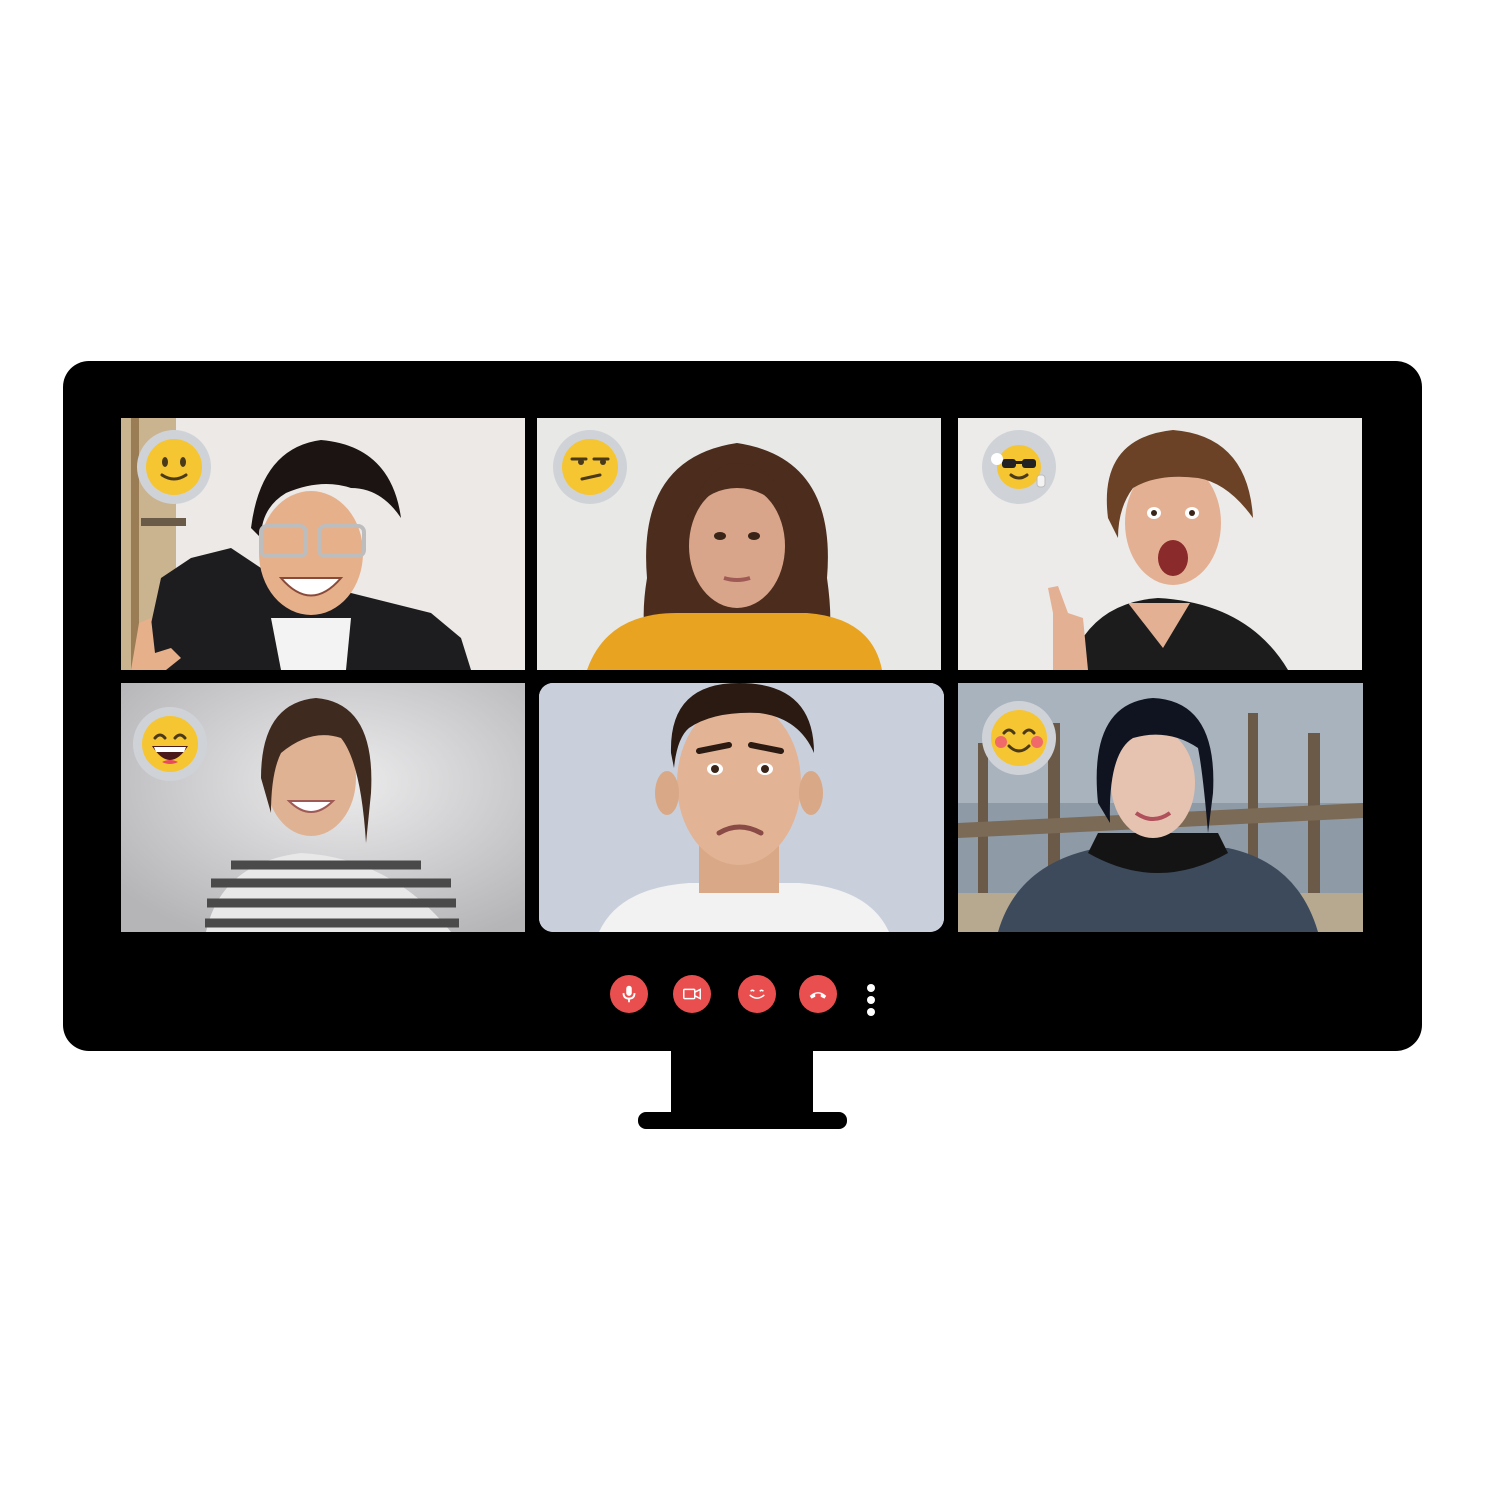 This screenshot has width=1500, height=1500. I want to click on participant-video, so click(741, 807).